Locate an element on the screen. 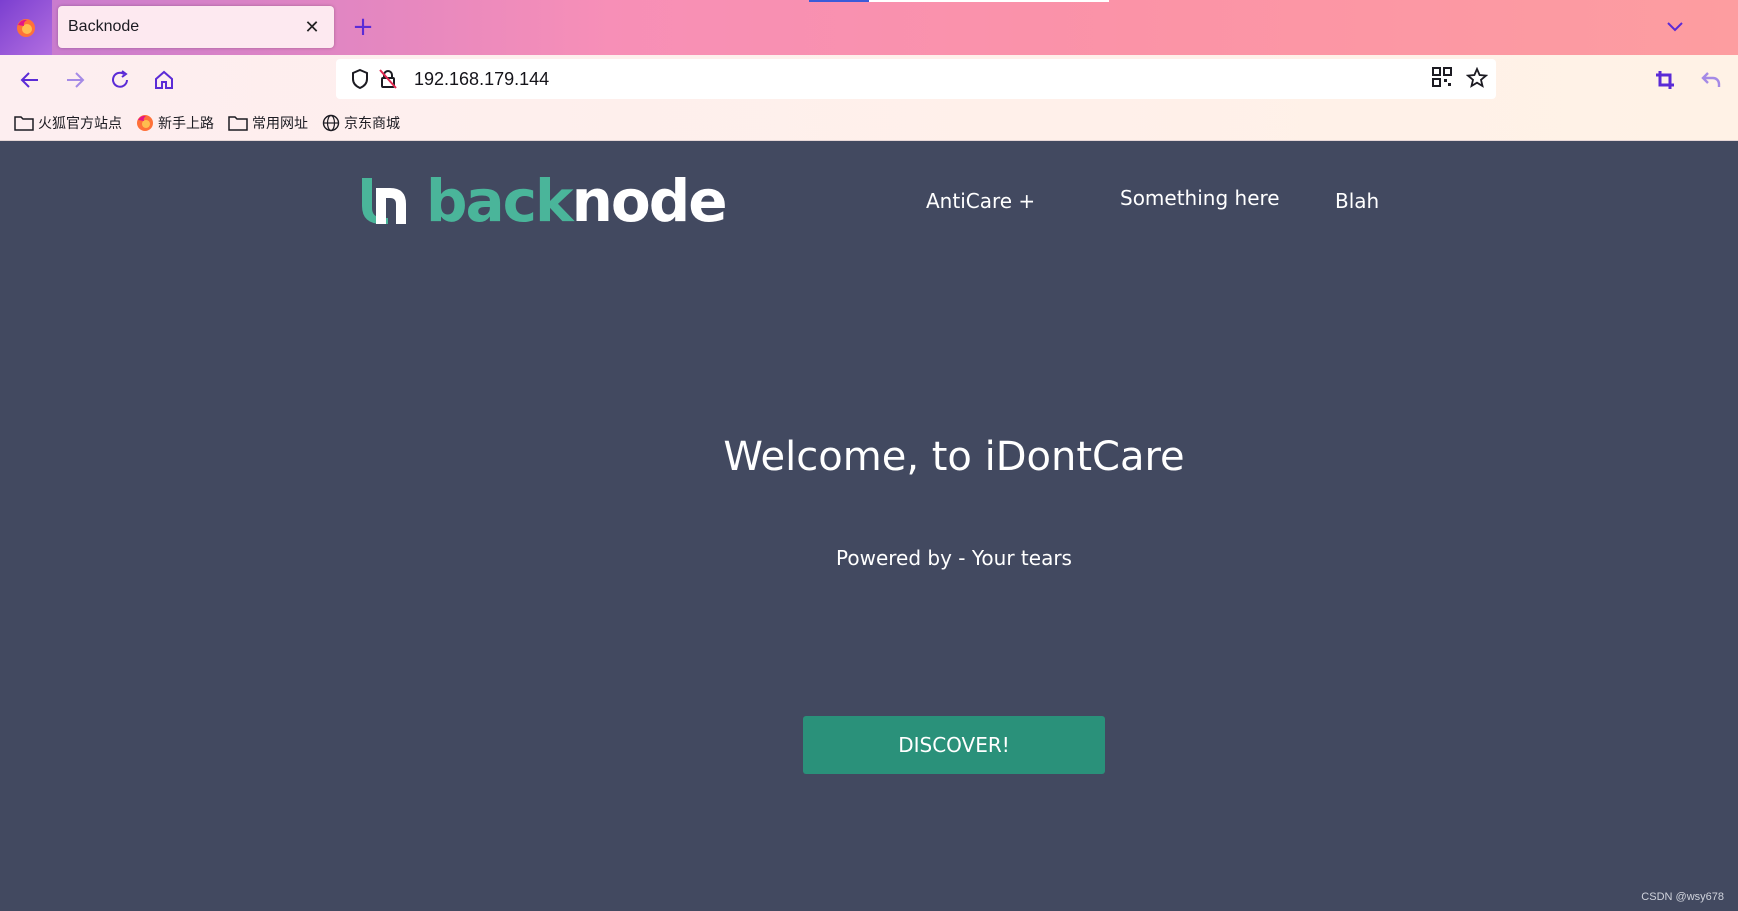 The height and width of the screenshot is (911, 1738). arrow-right-icon is located at coordinates (76, 80).